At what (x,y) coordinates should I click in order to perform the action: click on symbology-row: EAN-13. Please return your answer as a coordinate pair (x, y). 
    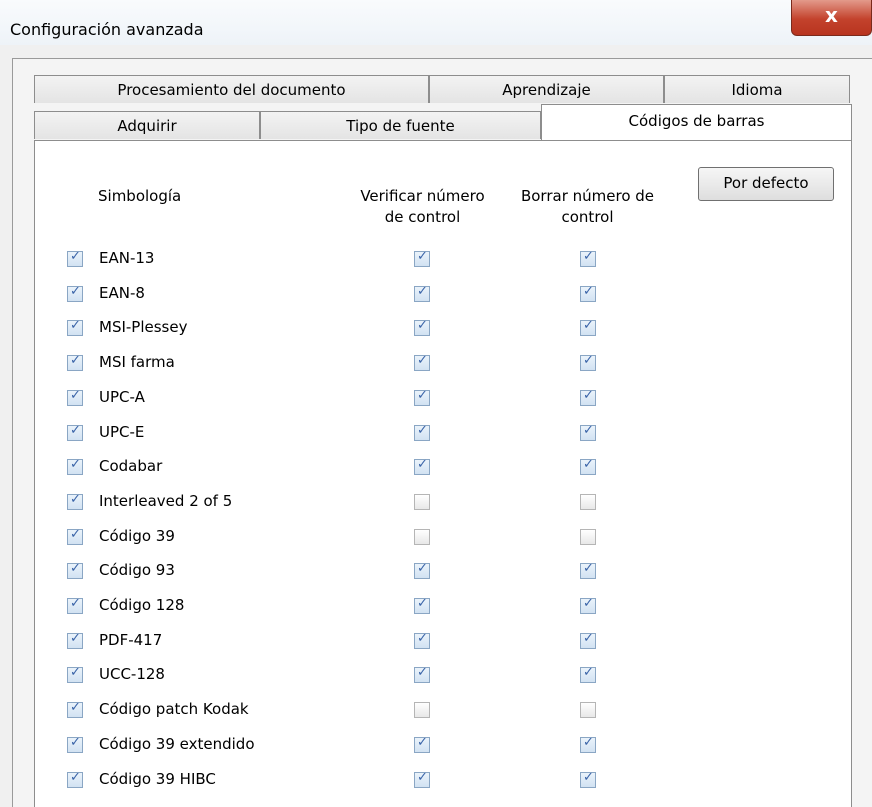
    Looking at the image, I should click on (436, 260).